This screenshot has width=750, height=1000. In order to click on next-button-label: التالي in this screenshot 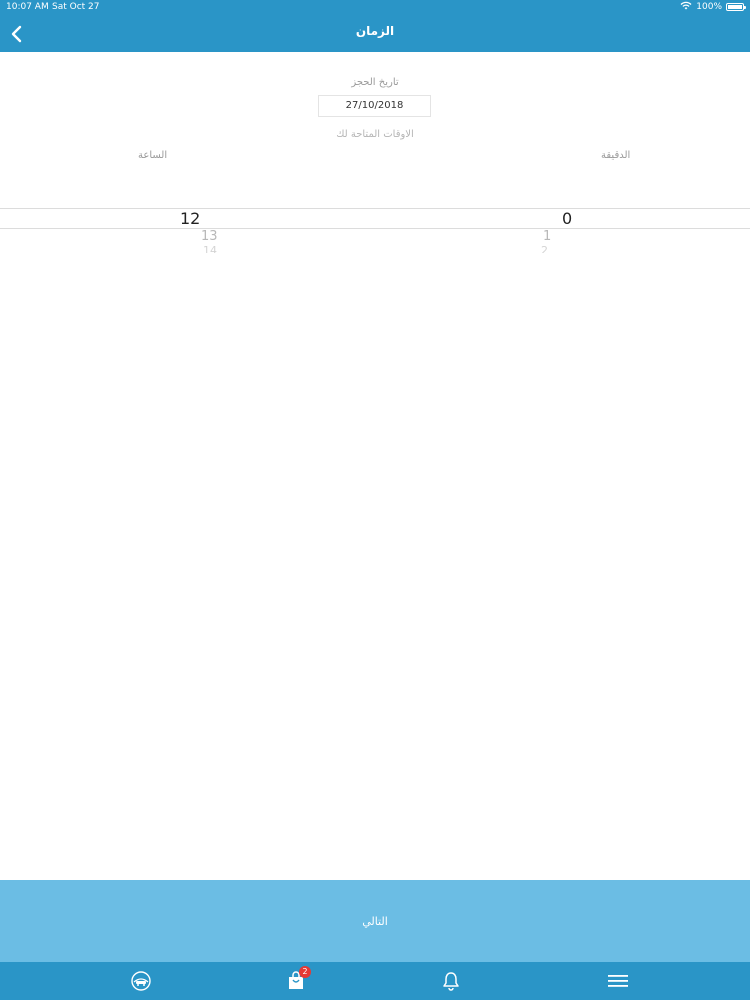, I will do `click(375, 921)`.